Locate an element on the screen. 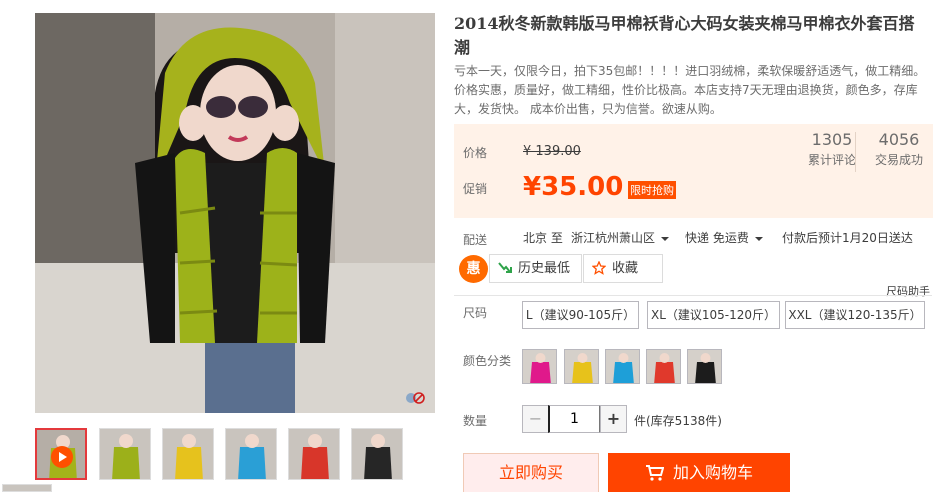 The height and width of the screenshot is (492, 936). add-to-cart-label: 加入购物车 is located at coordinates (713, 472).